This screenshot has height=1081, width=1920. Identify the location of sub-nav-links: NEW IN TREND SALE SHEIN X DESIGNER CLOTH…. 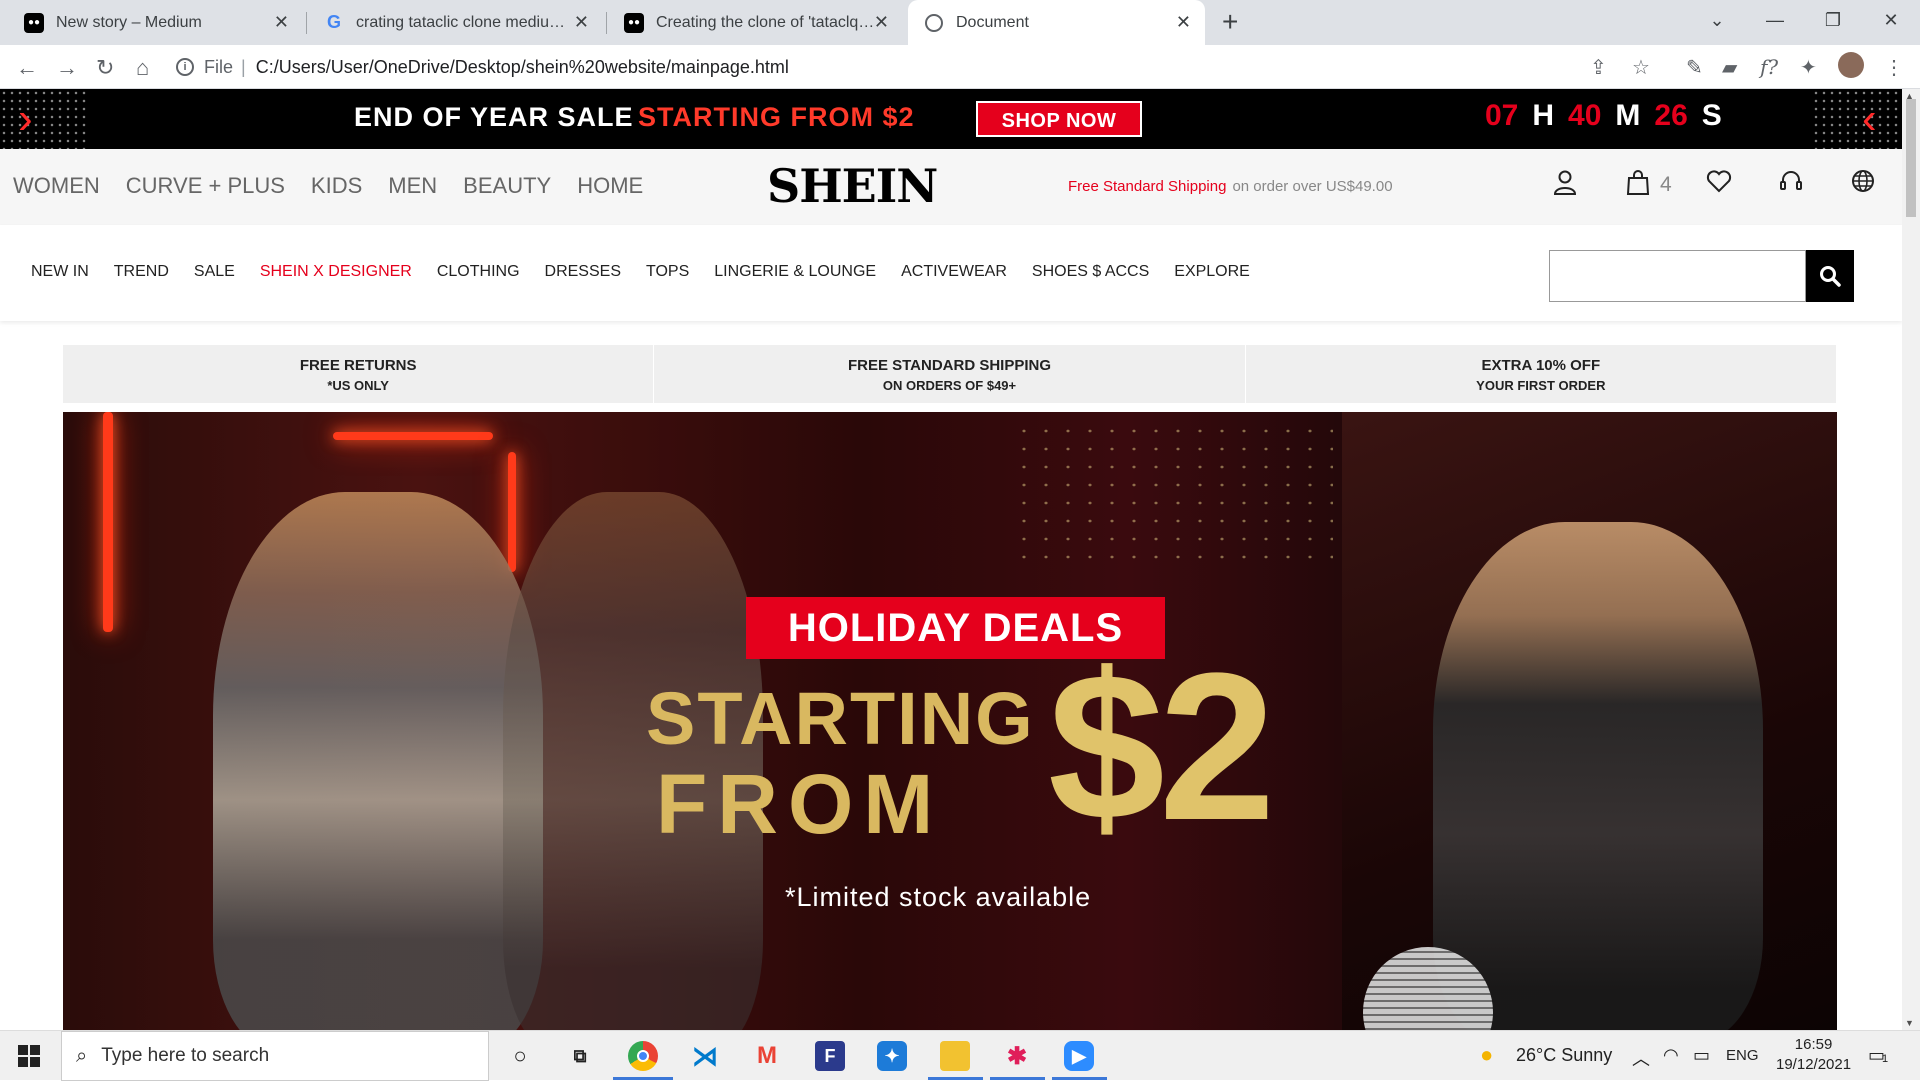
(640, 272).